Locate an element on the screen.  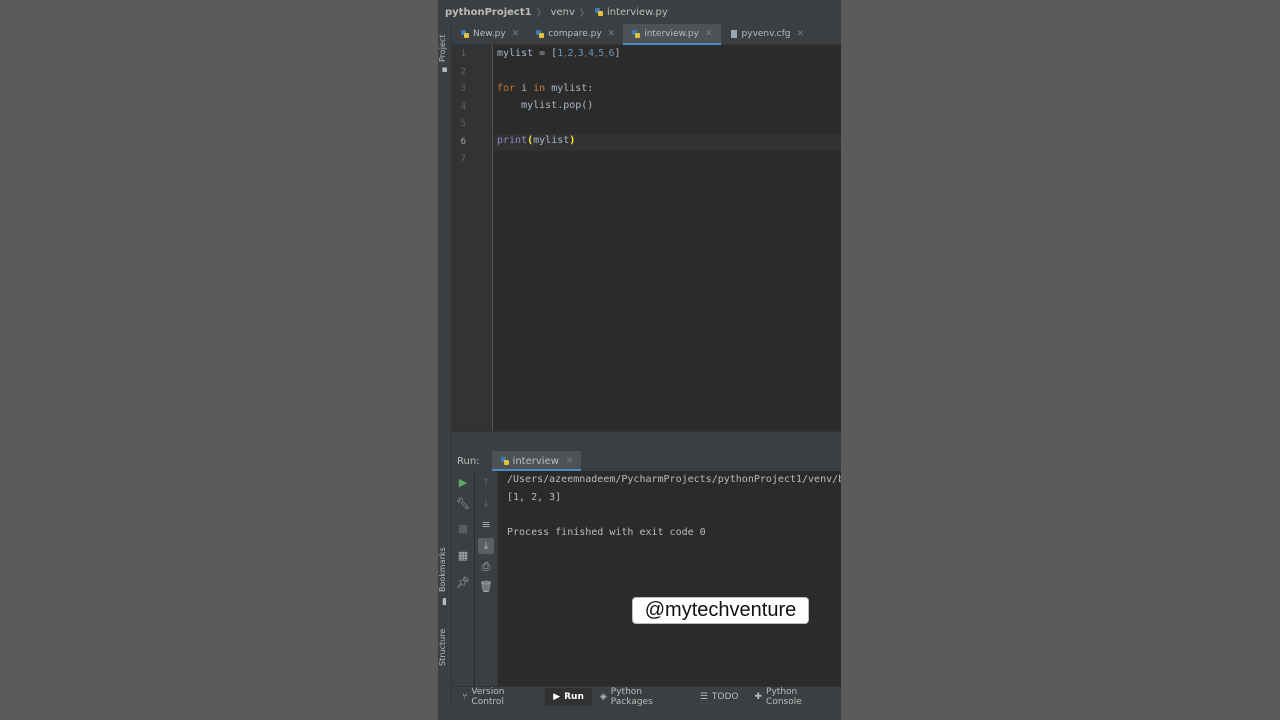
breadcrumb-project: pythonProject1 is located at coordinates (488, 12).